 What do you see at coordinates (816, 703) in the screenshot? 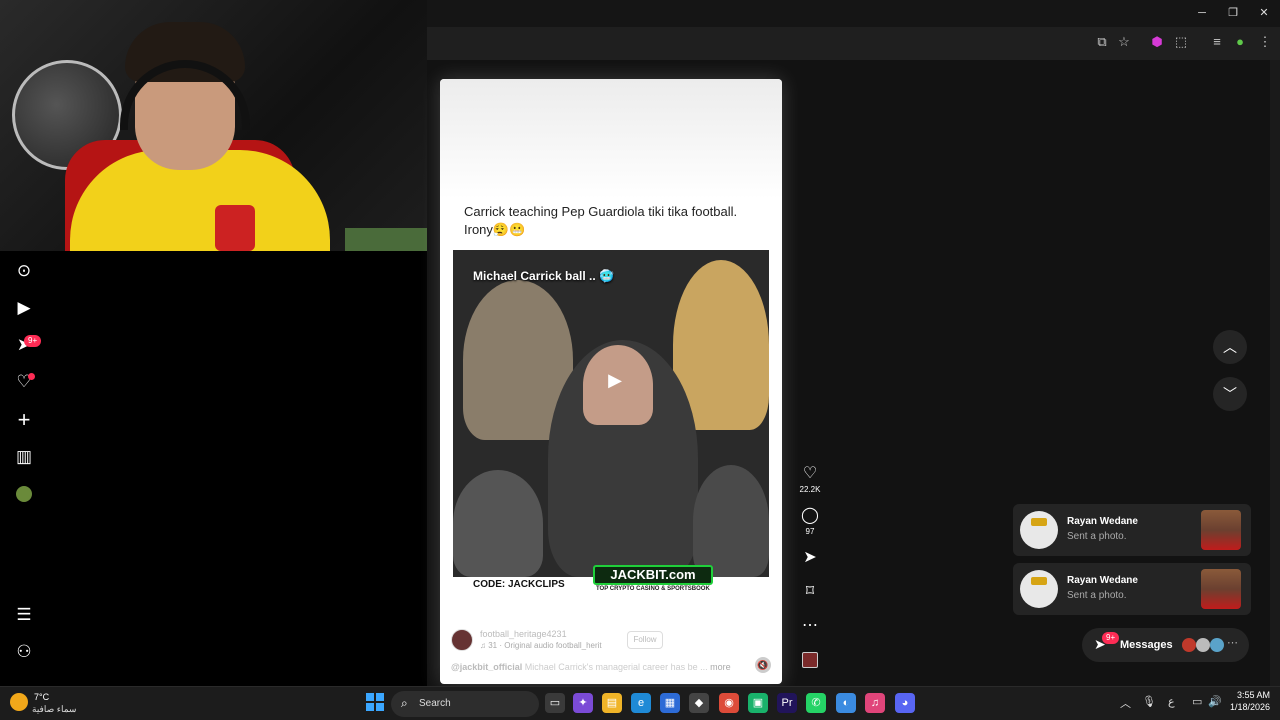
I see `whatsapp-icon: ✆` at bounding box center [816, 703].